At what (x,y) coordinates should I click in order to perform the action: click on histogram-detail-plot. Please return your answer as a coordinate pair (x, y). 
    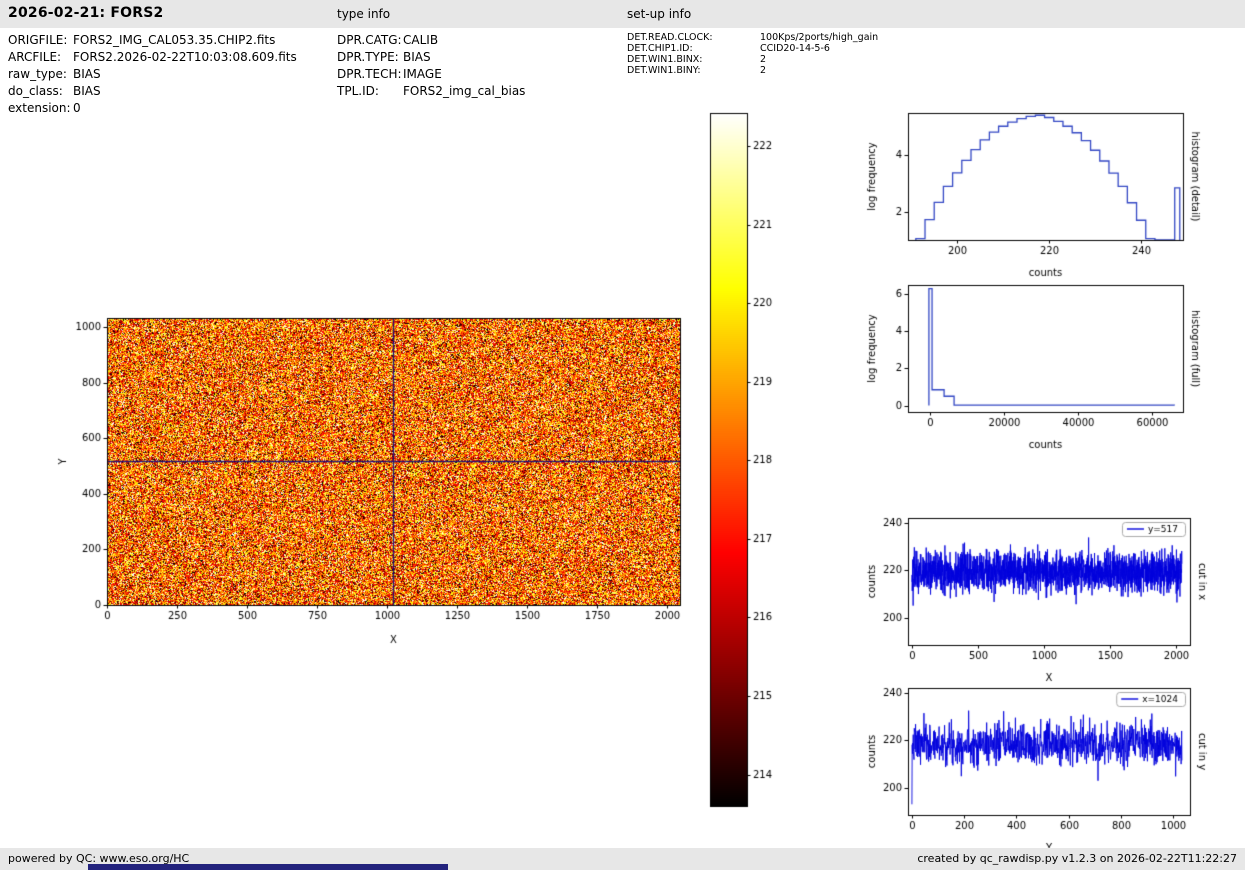
    Looking at the image, I should click on (1050, 193).